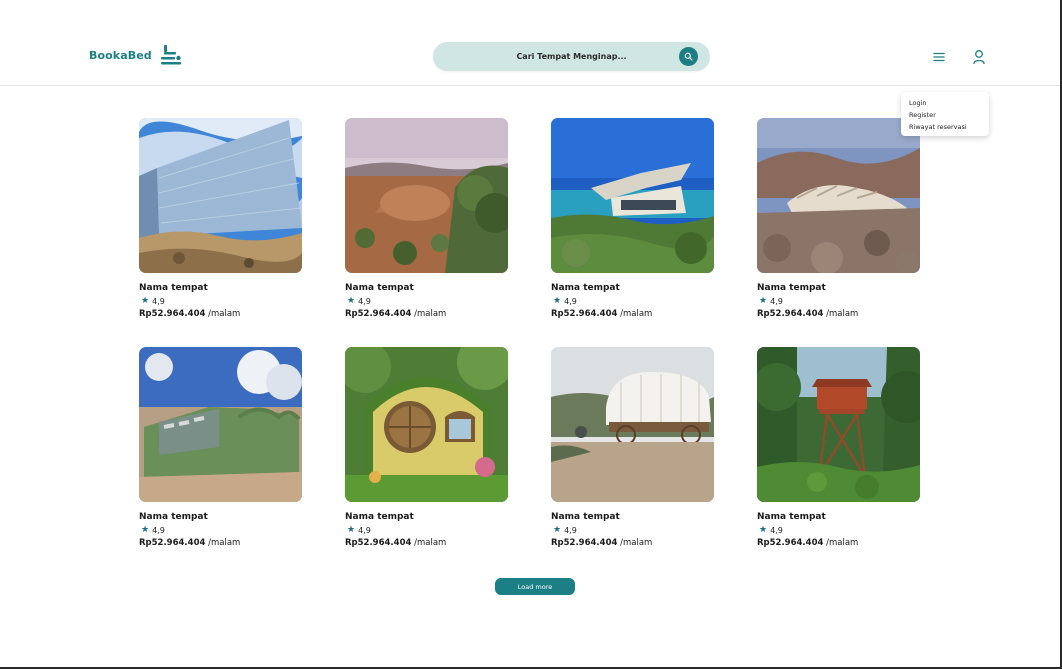  I want to click on brand-logo: BookaBed, so click(135, 55).